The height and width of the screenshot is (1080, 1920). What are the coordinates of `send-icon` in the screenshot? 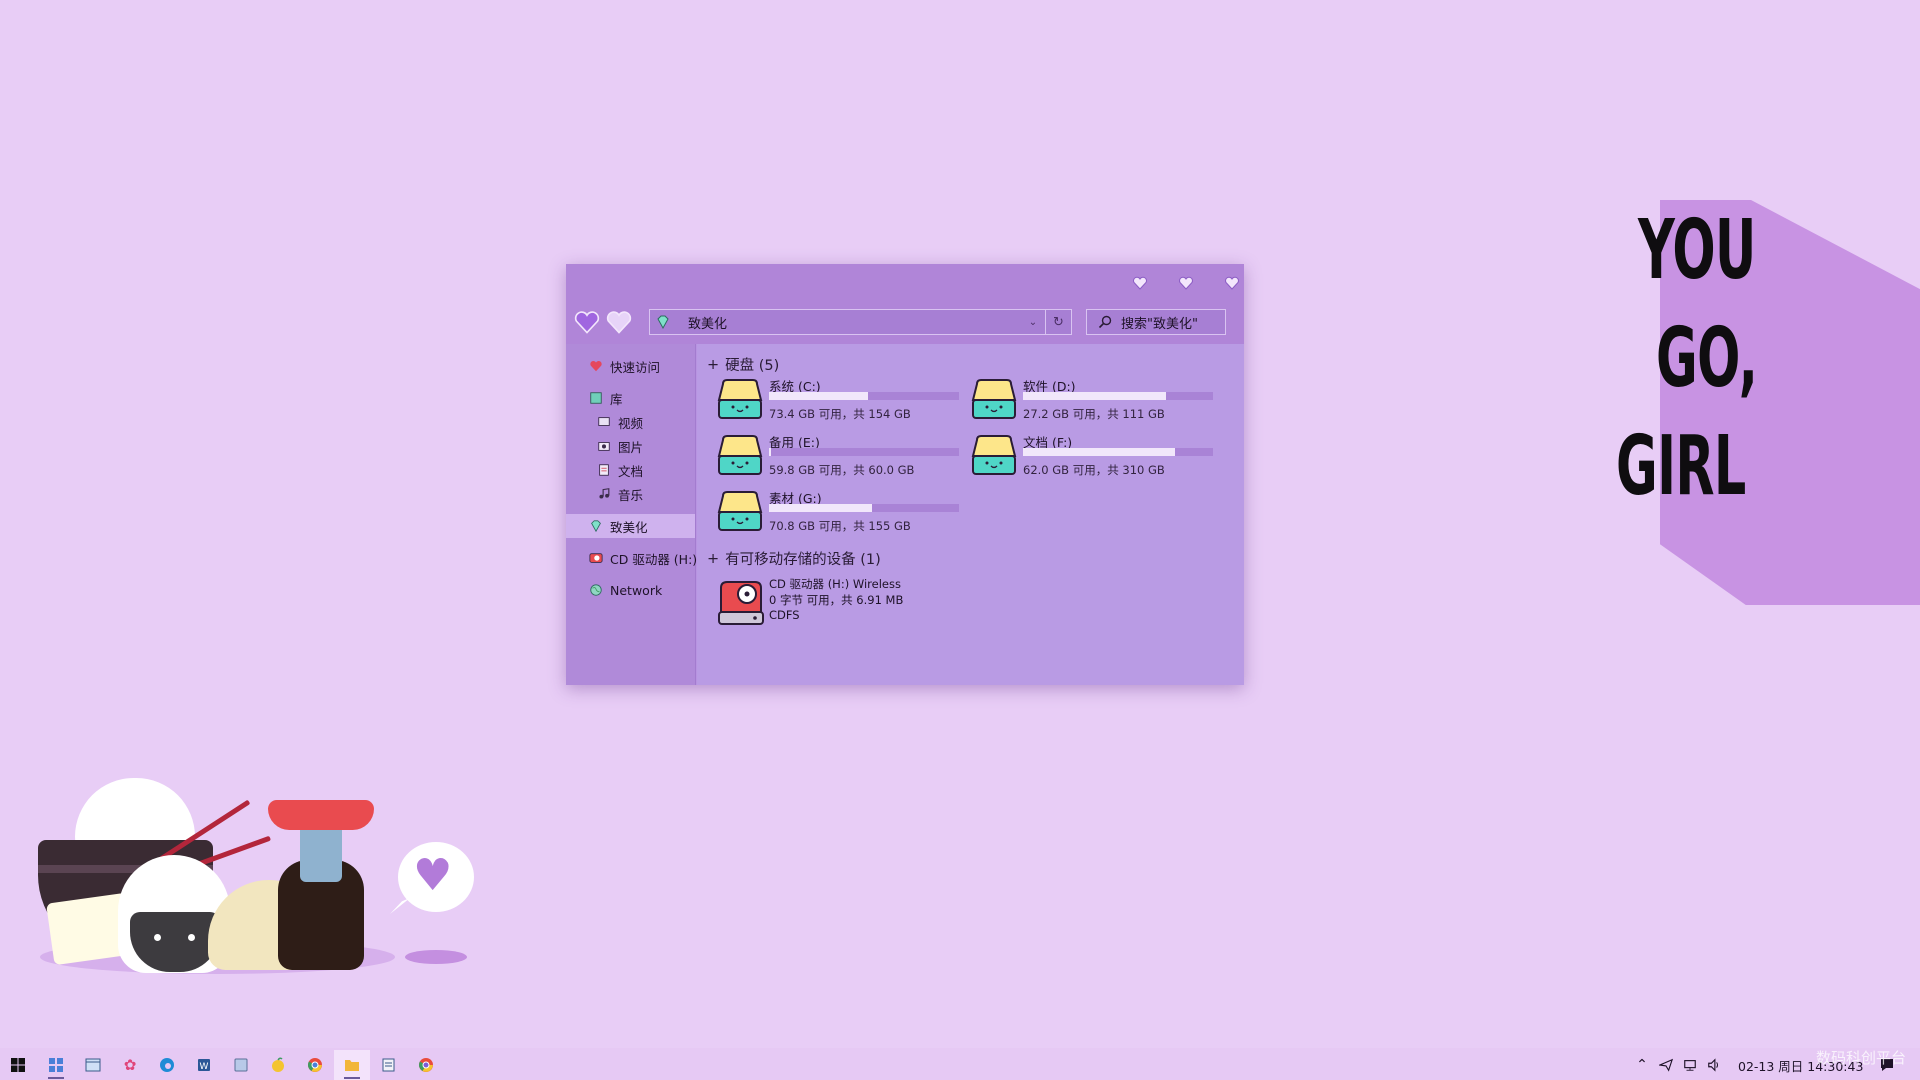 It's located at (1666, 1065).